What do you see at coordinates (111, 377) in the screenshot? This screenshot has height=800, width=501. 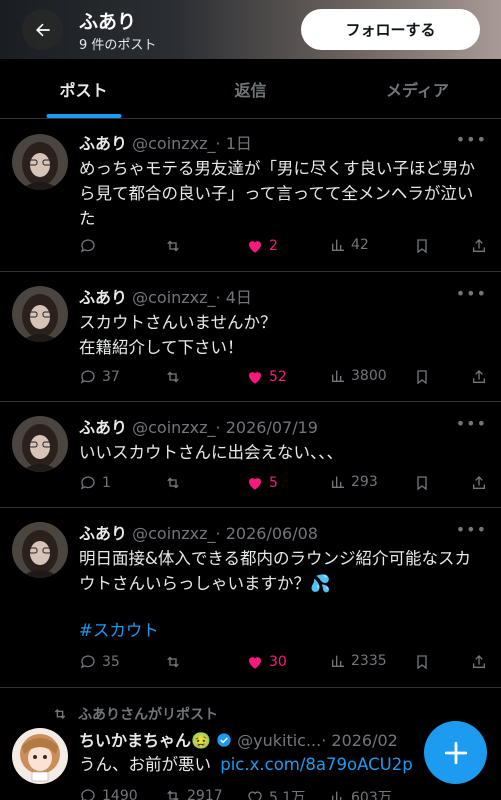 I see `reply-count: 37` at bounding box center [111, 377].